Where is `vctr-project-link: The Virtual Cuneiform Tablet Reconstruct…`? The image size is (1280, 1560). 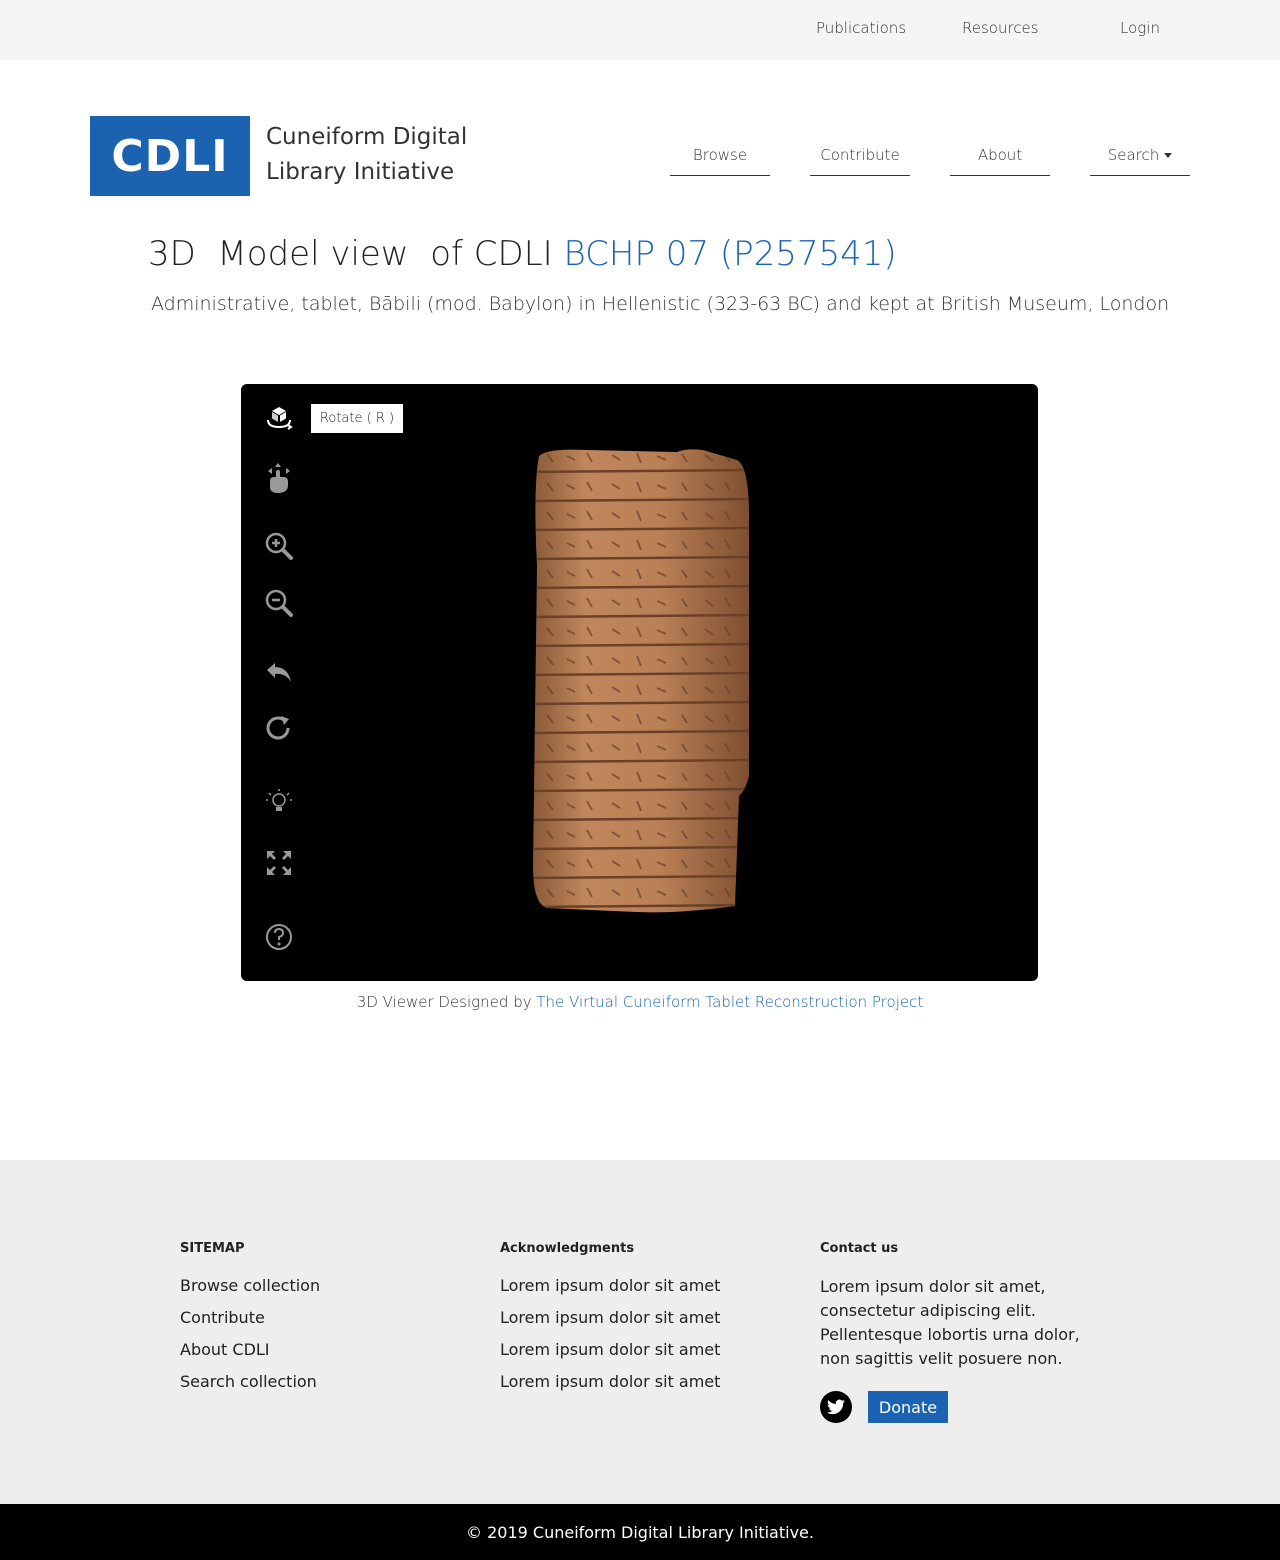
vctr-project-link: The Virtual Cuneiform Tablet Reconstruct… is located at coordinates (729, 1002).